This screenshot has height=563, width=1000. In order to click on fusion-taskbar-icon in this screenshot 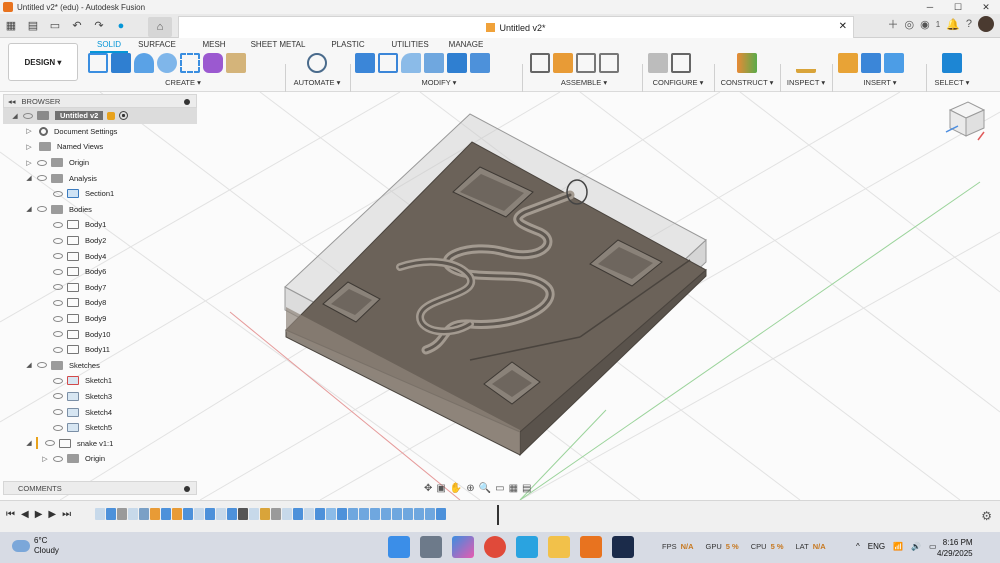, I will do `click(591, 547)`.